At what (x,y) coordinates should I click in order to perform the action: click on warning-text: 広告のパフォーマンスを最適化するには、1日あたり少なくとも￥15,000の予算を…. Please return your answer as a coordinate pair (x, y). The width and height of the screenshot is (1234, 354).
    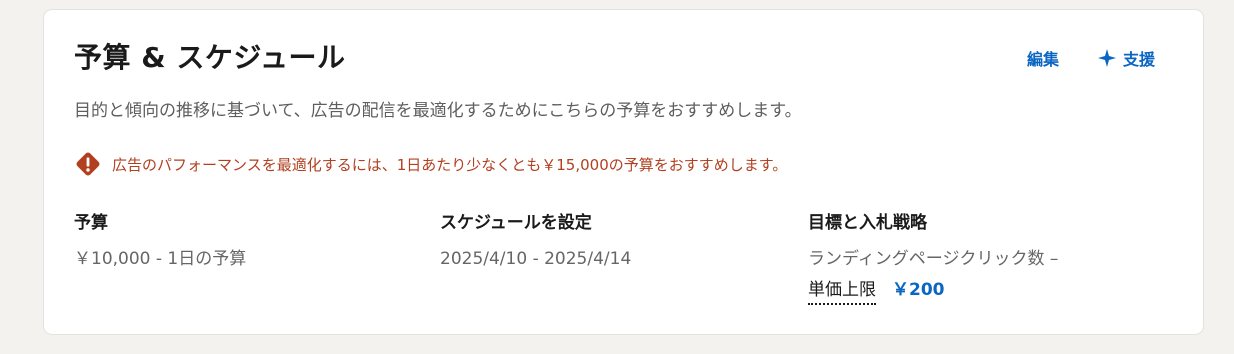
    Looking at the image, I should click on (450, 164).